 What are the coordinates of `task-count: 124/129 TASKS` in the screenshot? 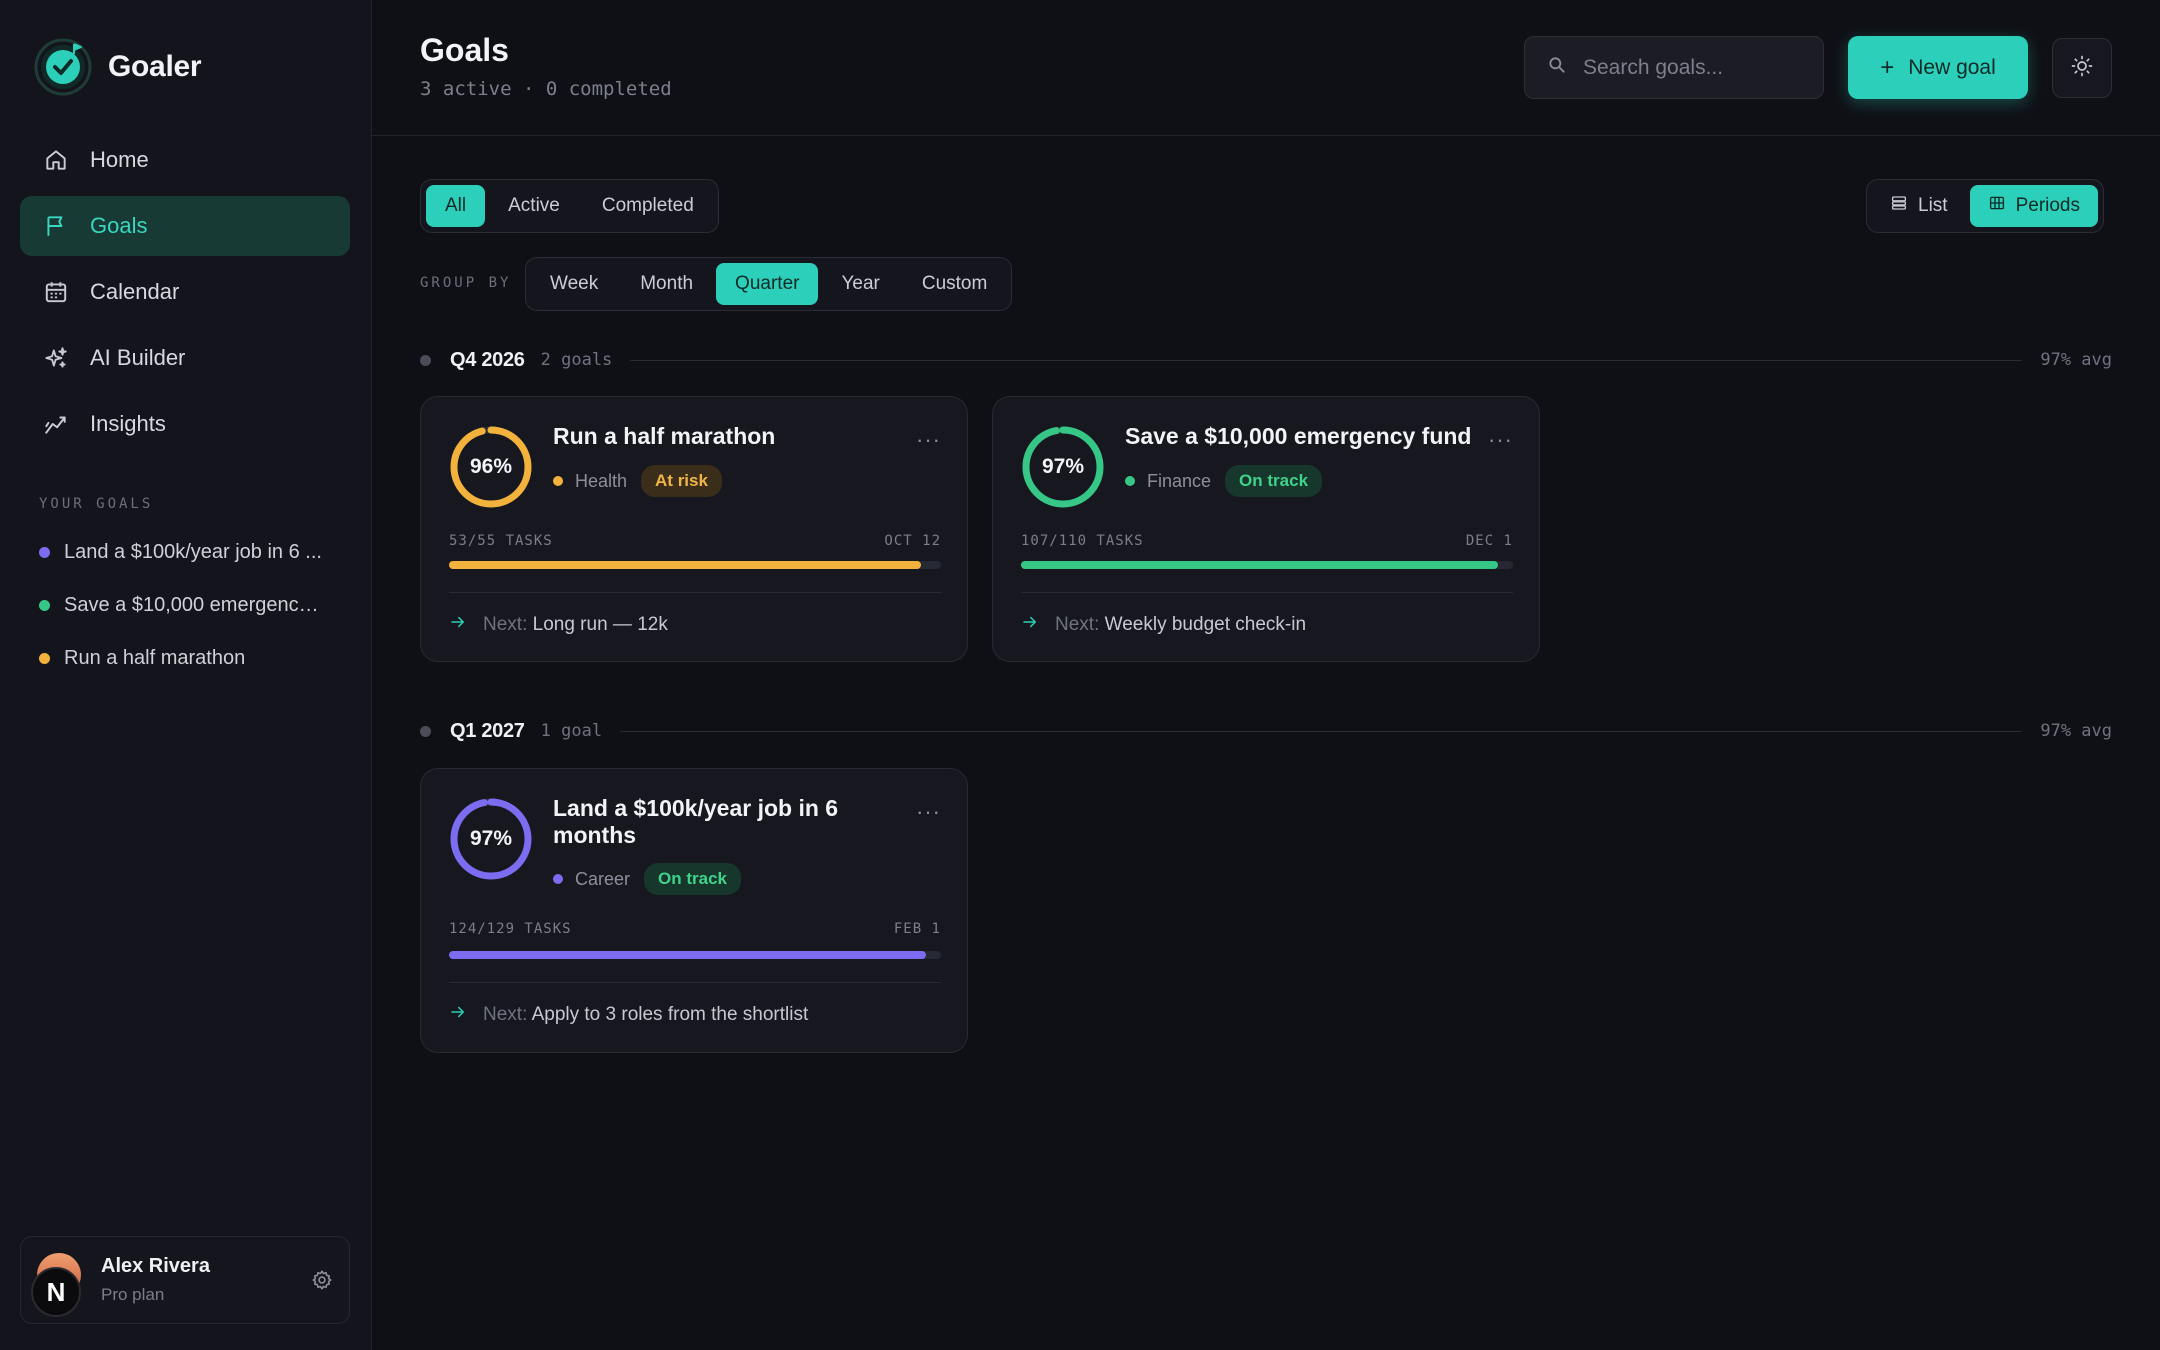 It's located at (510, 929).